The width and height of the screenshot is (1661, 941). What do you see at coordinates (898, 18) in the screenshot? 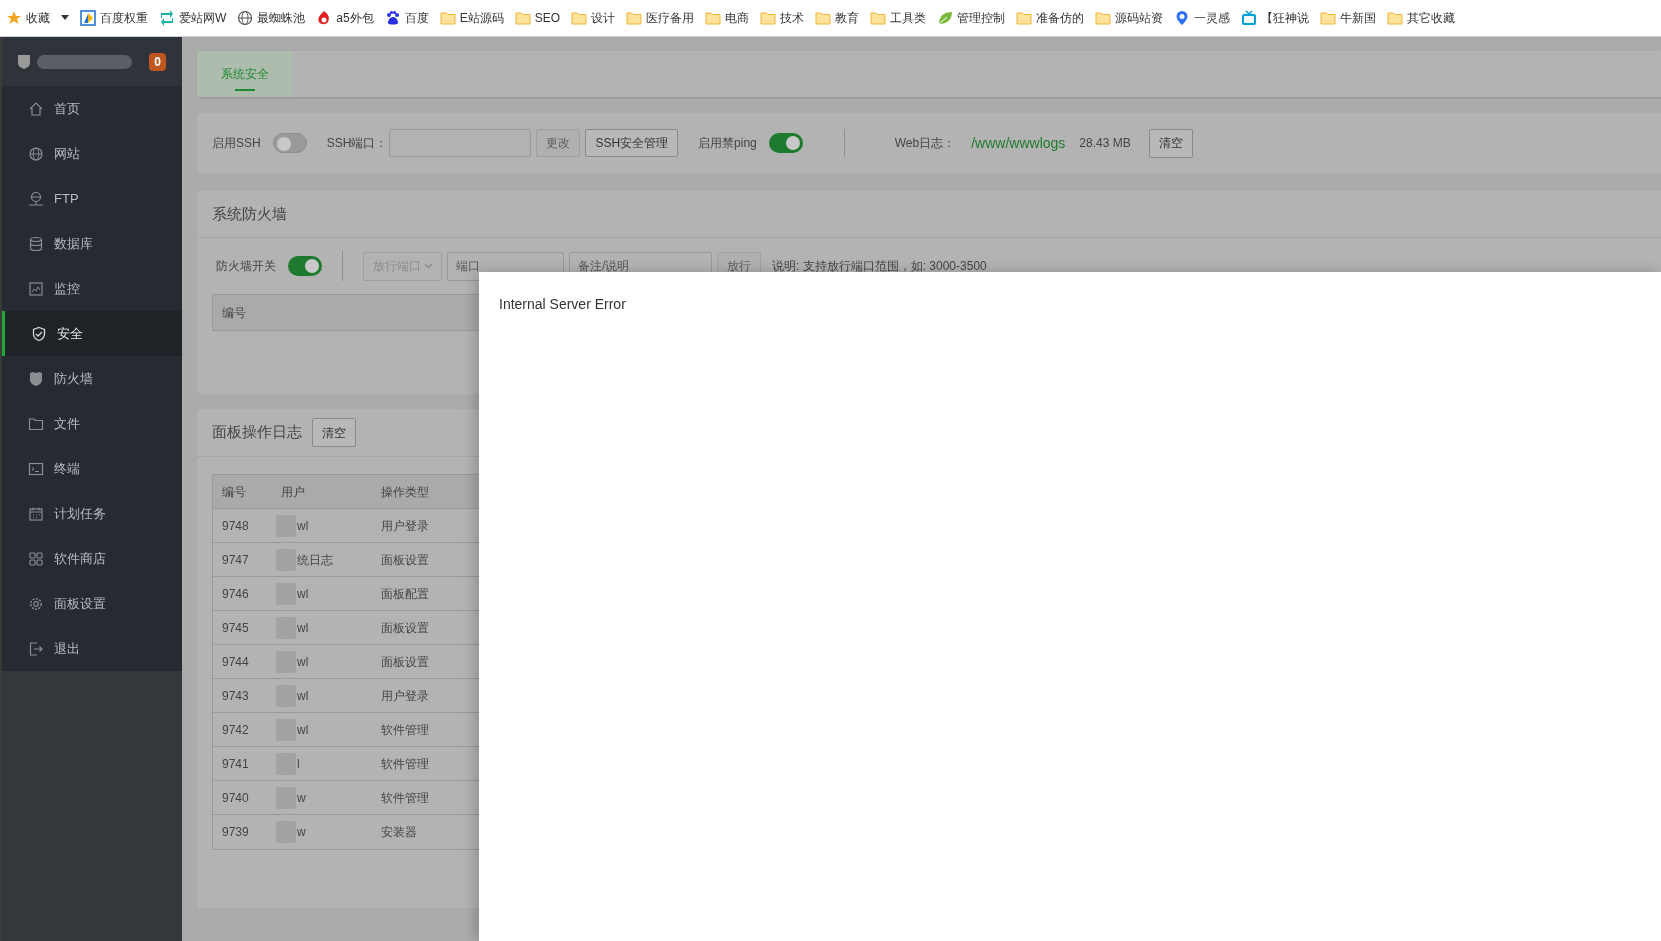
I see `bookmark-link: 工具类` at bounding box center [898, 18].